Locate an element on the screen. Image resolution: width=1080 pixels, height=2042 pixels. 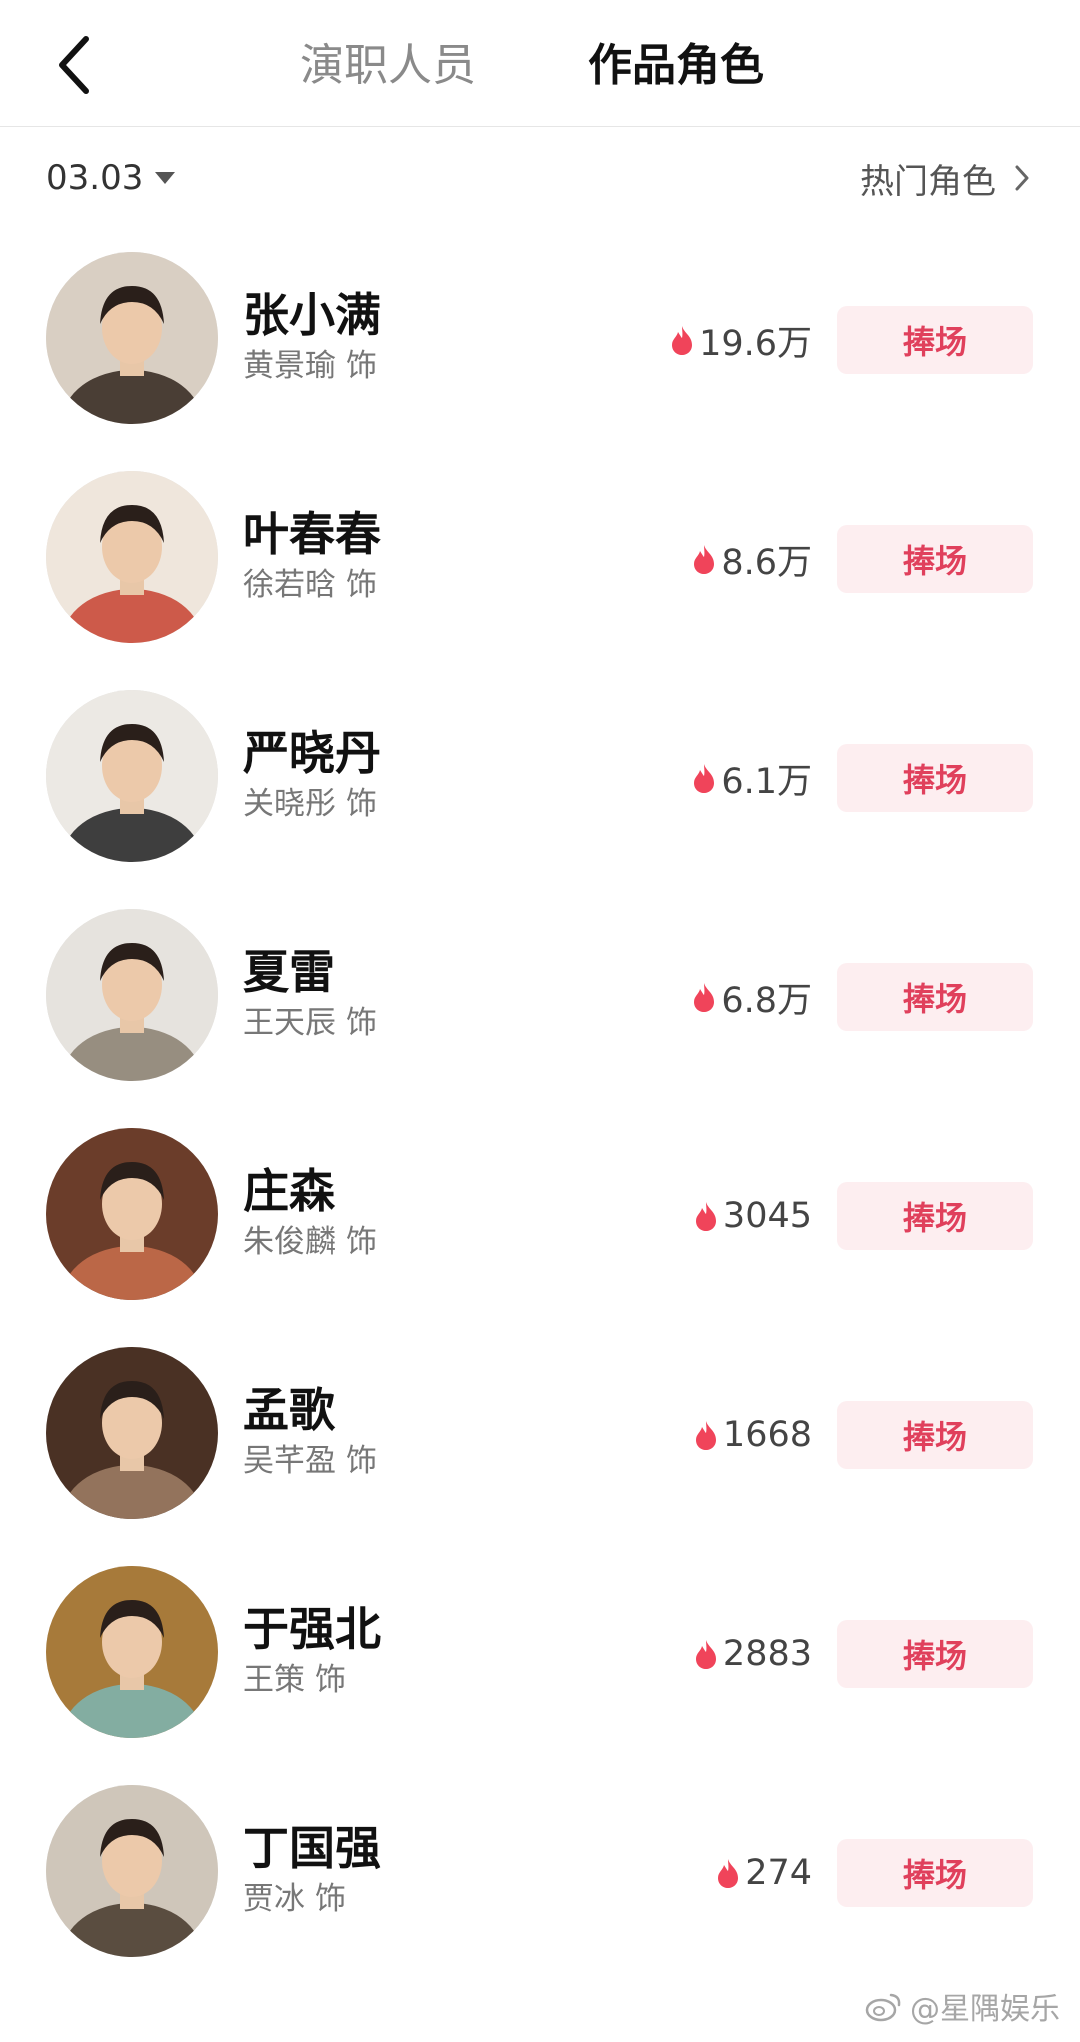
top-nav-bar: 演职人员 作品角色 is located at coordinates (540, 63).